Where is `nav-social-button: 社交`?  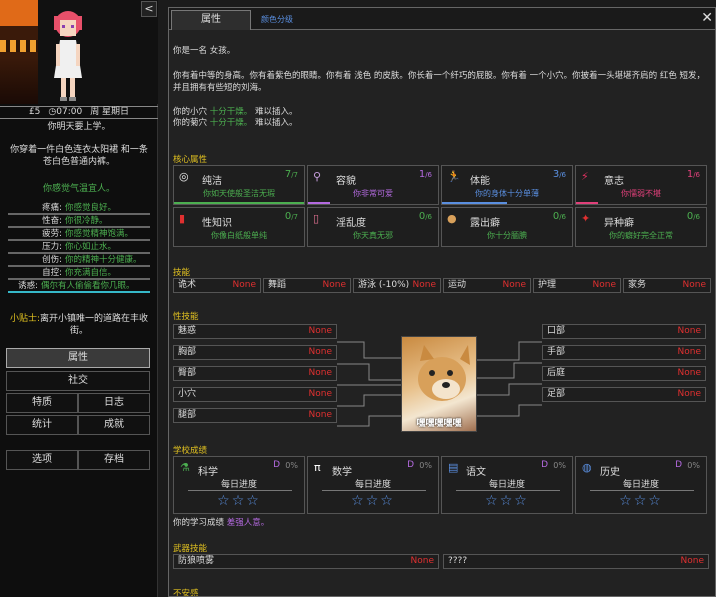 nav-social-button: 社交 is located at coordinates (78, 381).